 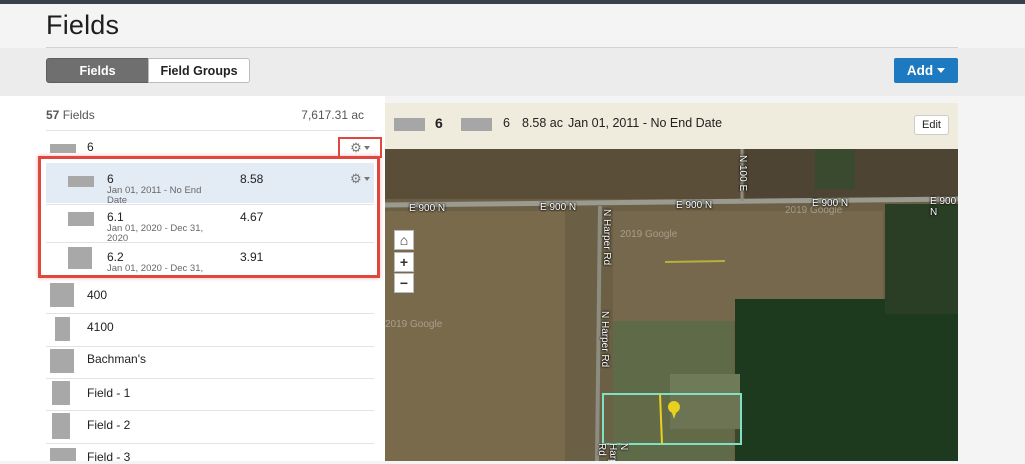 I want to click on map-field-dates: Jan 01, 2011 - No End Date, so click(x=645, y=123).